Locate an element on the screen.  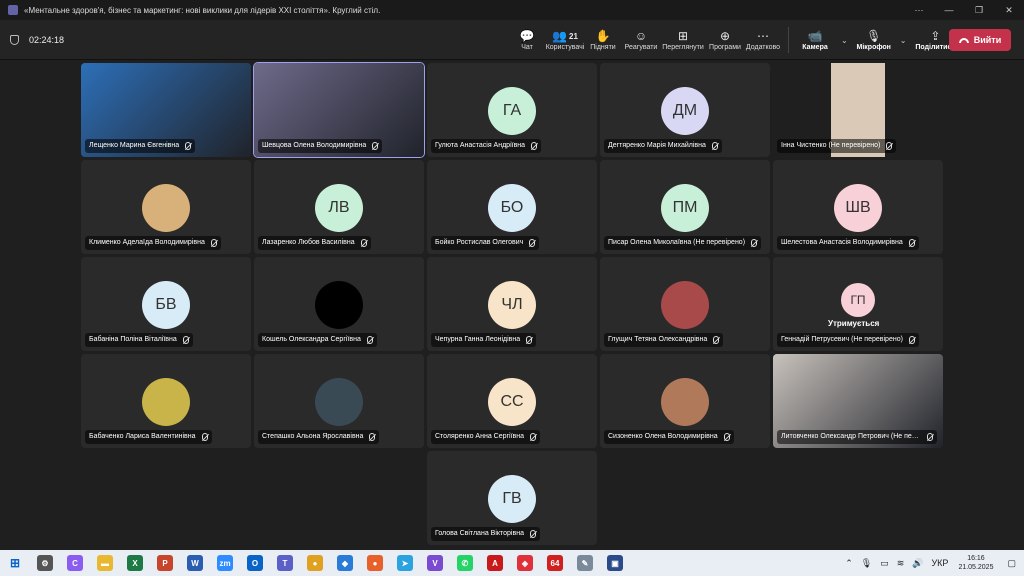
participant-name: Шелестова Анастасія Володимирівна is located at coordinates (848, 243).